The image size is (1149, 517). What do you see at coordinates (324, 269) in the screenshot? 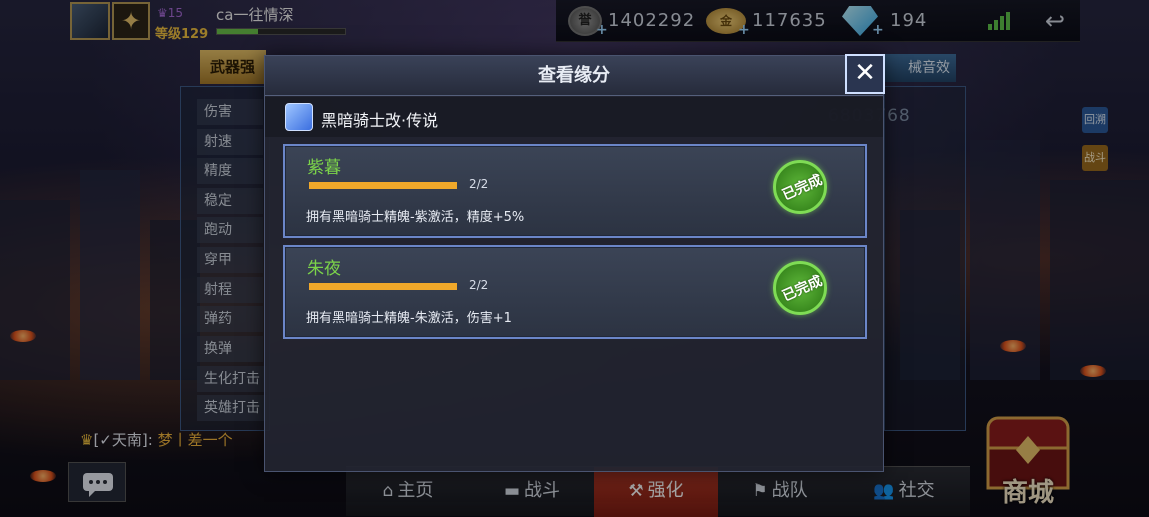
I see `fate-name: 朱夜` at bounding box center [324, 269].